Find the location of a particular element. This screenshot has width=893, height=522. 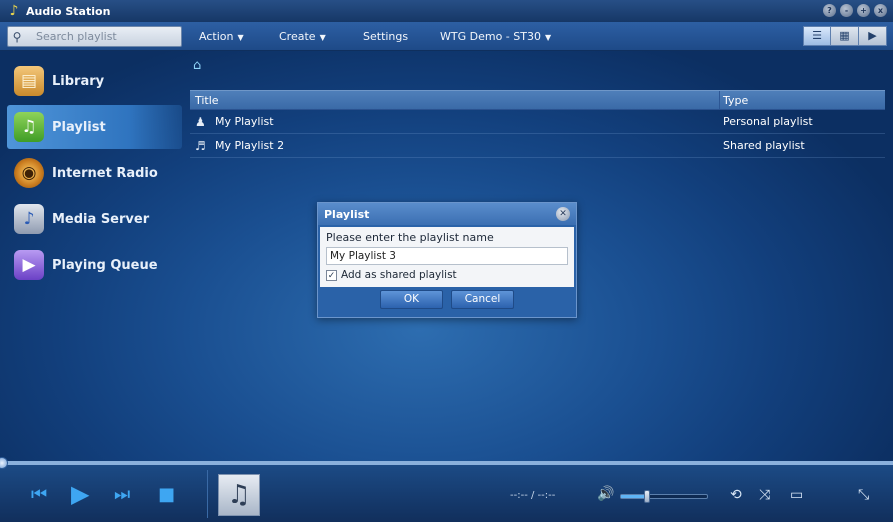

dialog-buttons: OK Cancel is located at coordinates (447, 299).